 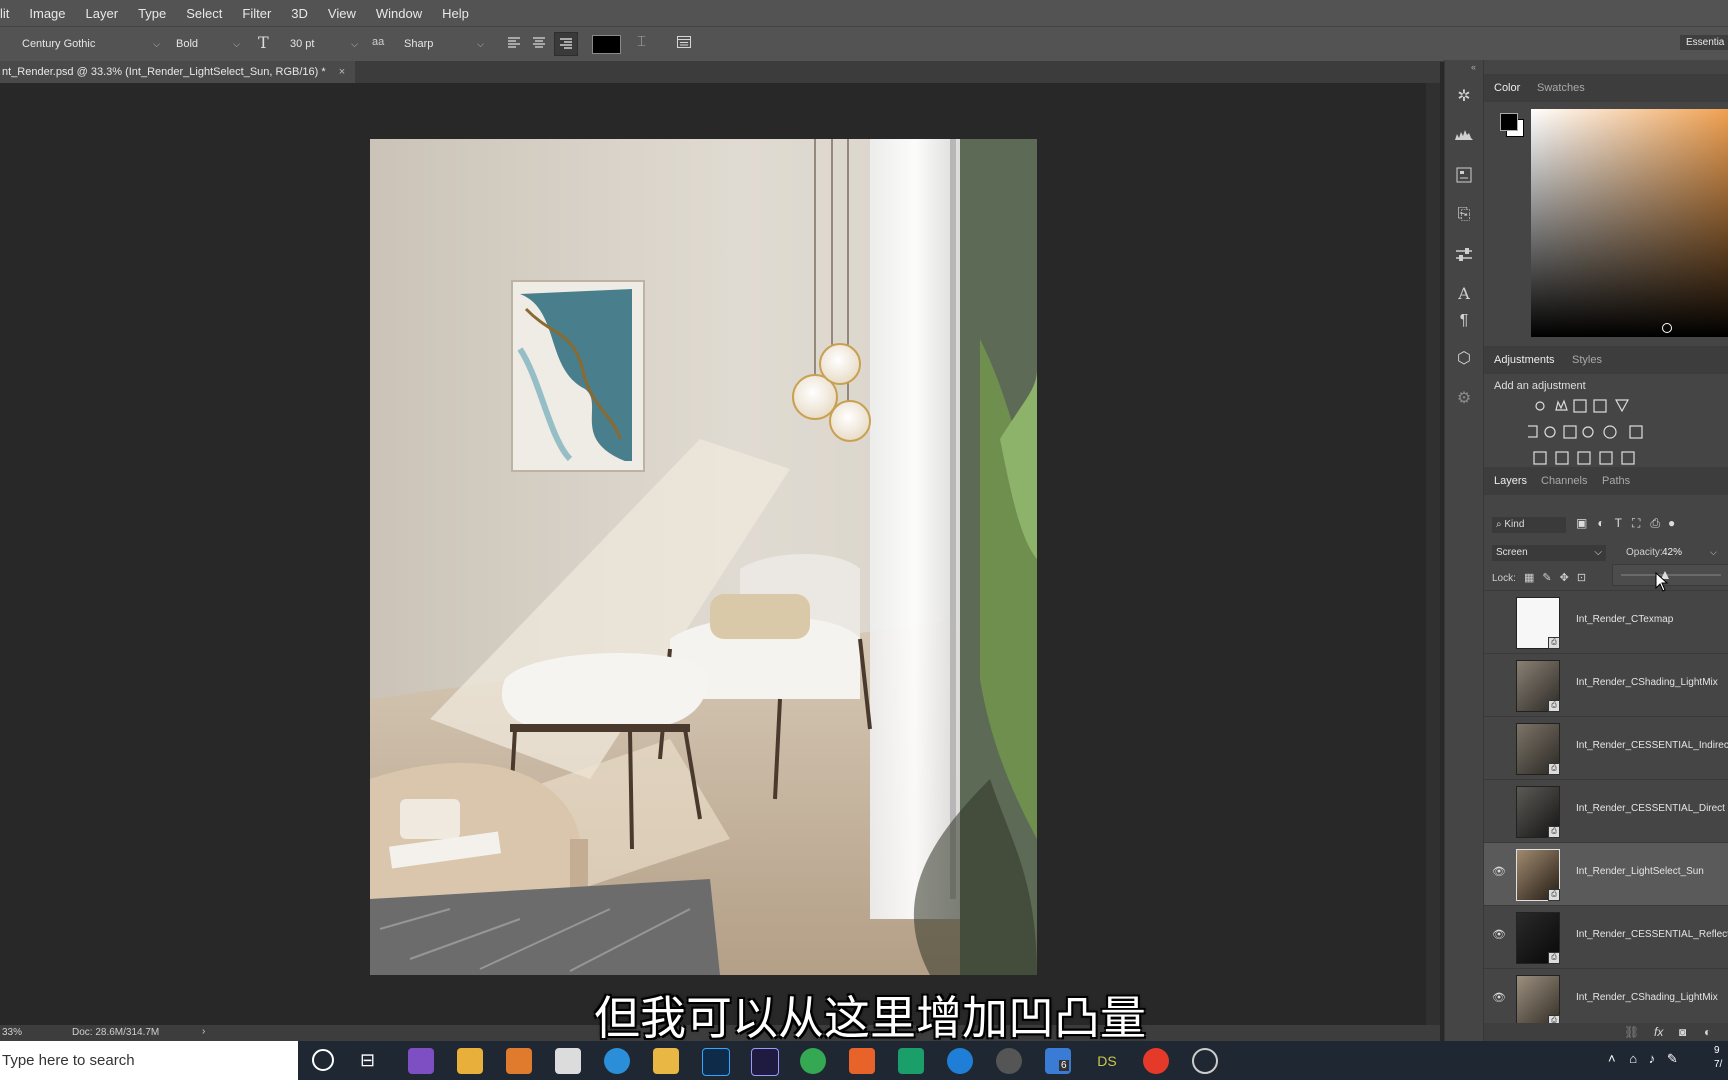 What do you see at coordinates (323, 1060) in the screenshot?
I see `cortana-icon` at bounding box center [323, 1060].